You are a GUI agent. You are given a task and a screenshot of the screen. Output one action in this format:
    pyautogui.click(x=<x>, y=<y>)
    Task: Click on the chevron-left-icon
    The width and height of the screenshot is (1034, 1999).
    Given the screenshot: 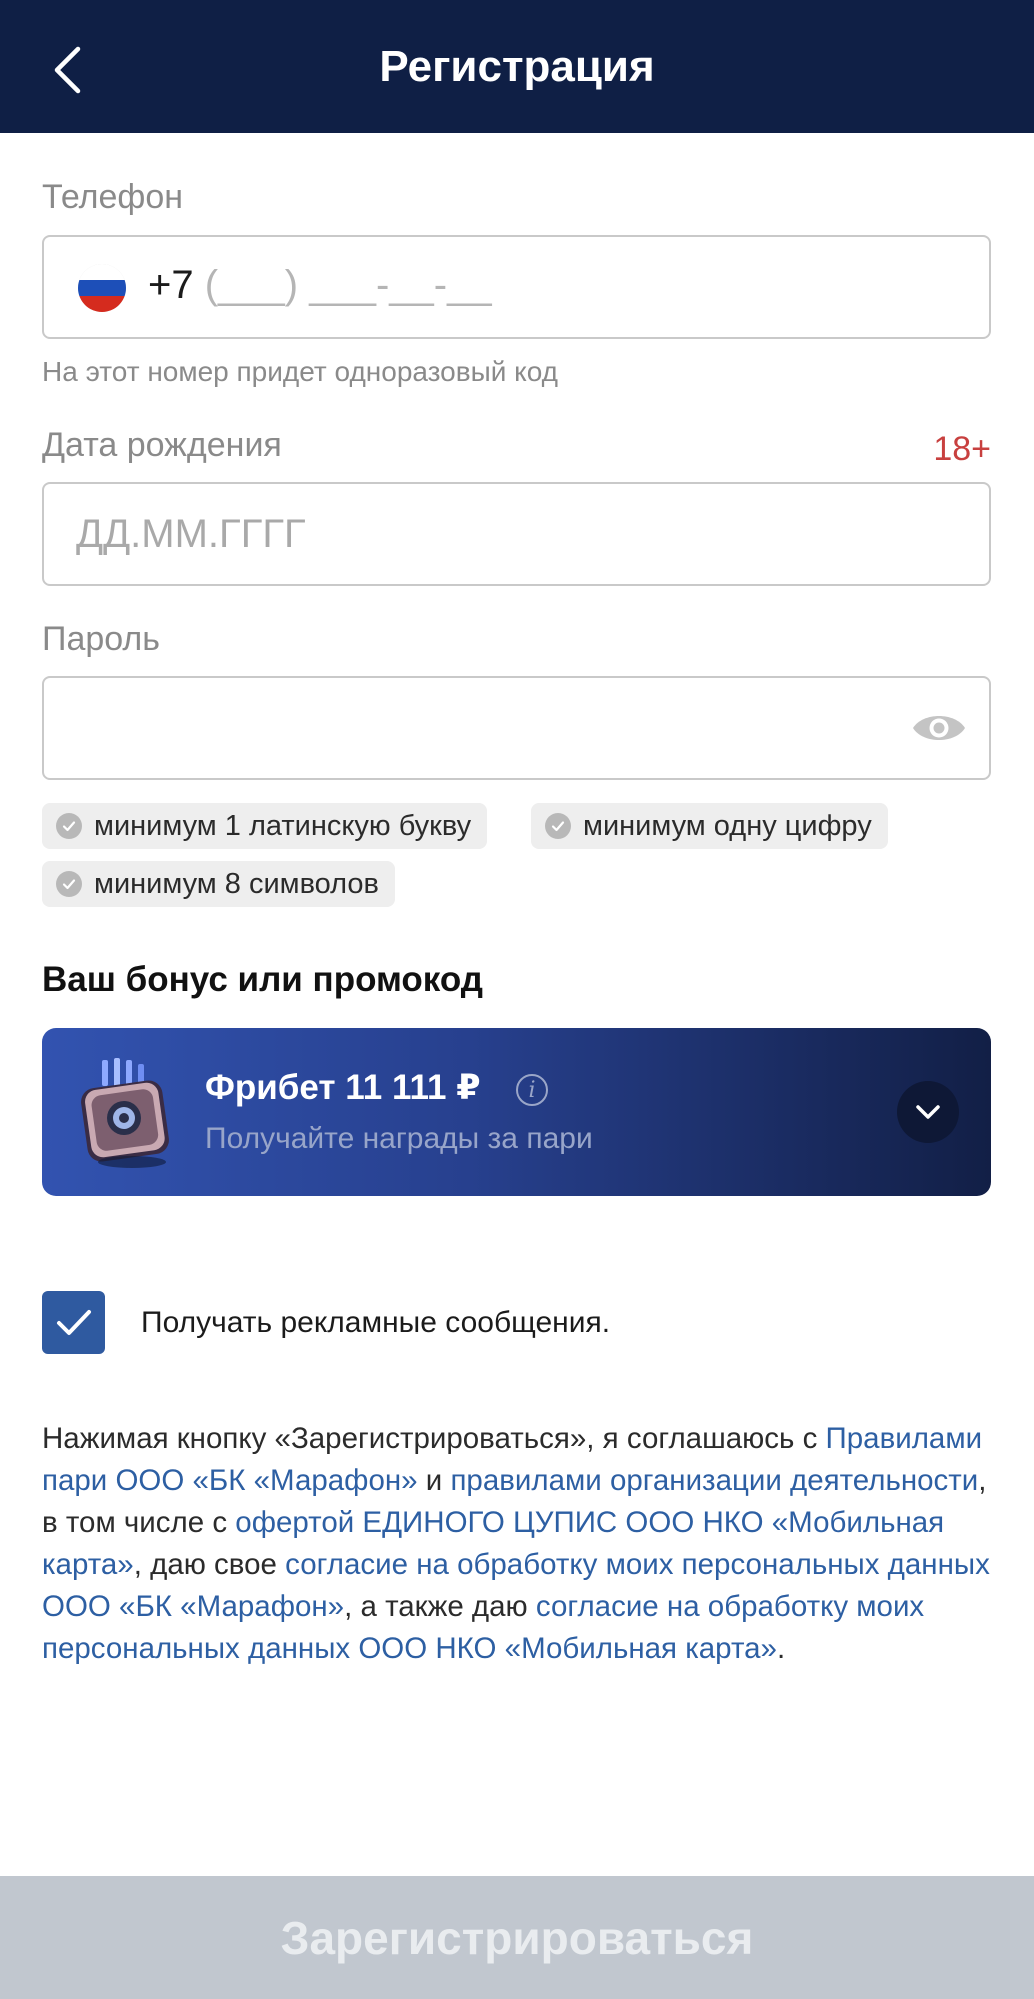 What is the action you would take?
    pyautogui.click(x=67, y=70)
    